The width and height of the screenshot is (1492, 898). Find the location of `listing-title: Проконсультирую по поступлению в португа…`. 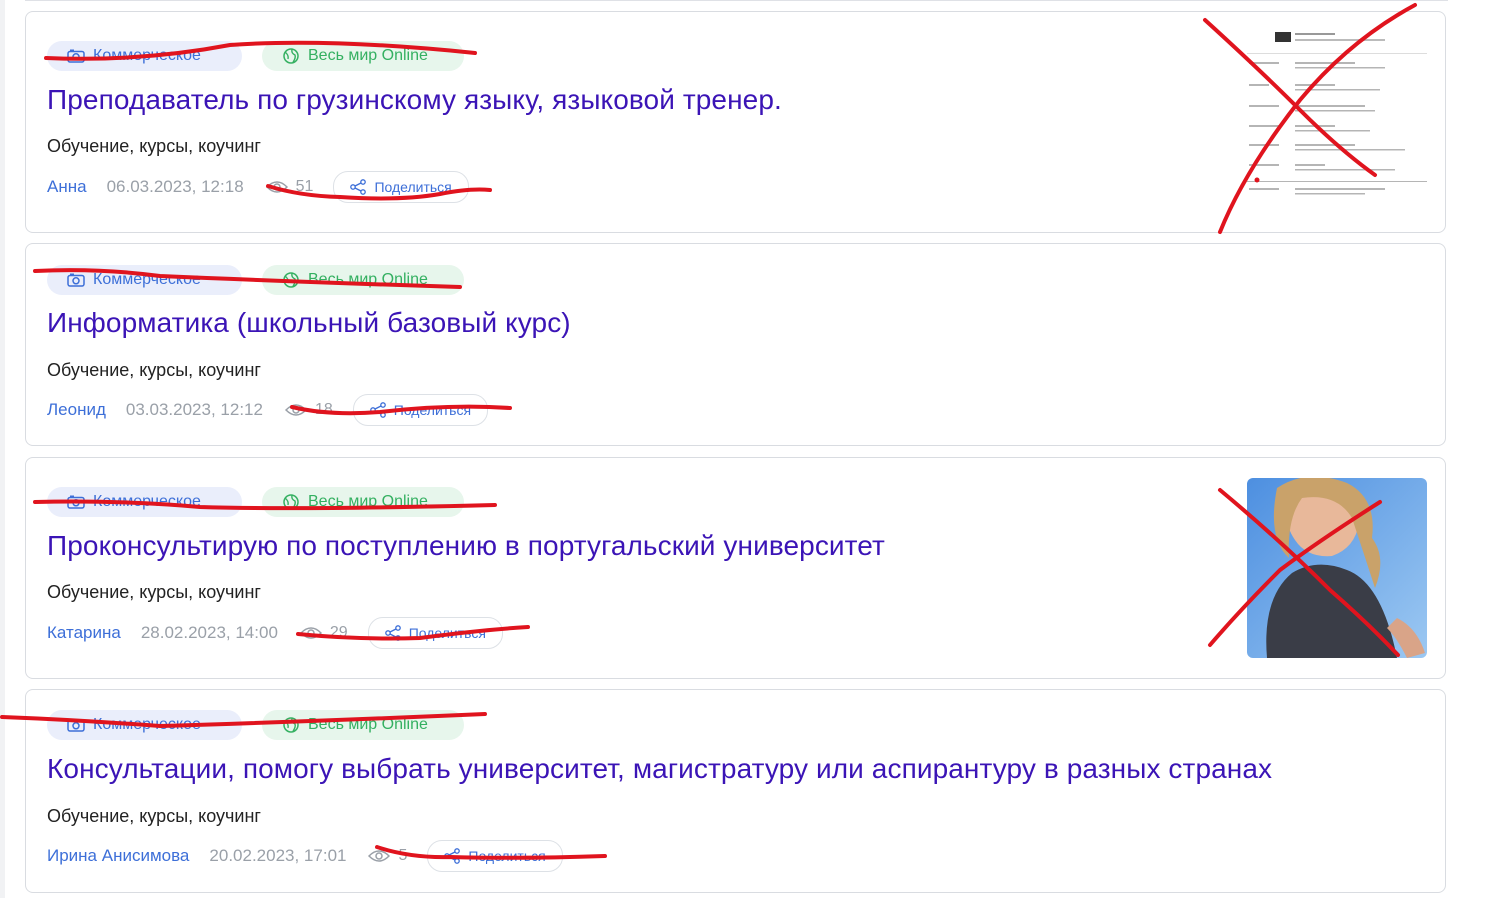

listing-title: Проконсультирую по поступлению в португа… is located at coordinates (466, 546).